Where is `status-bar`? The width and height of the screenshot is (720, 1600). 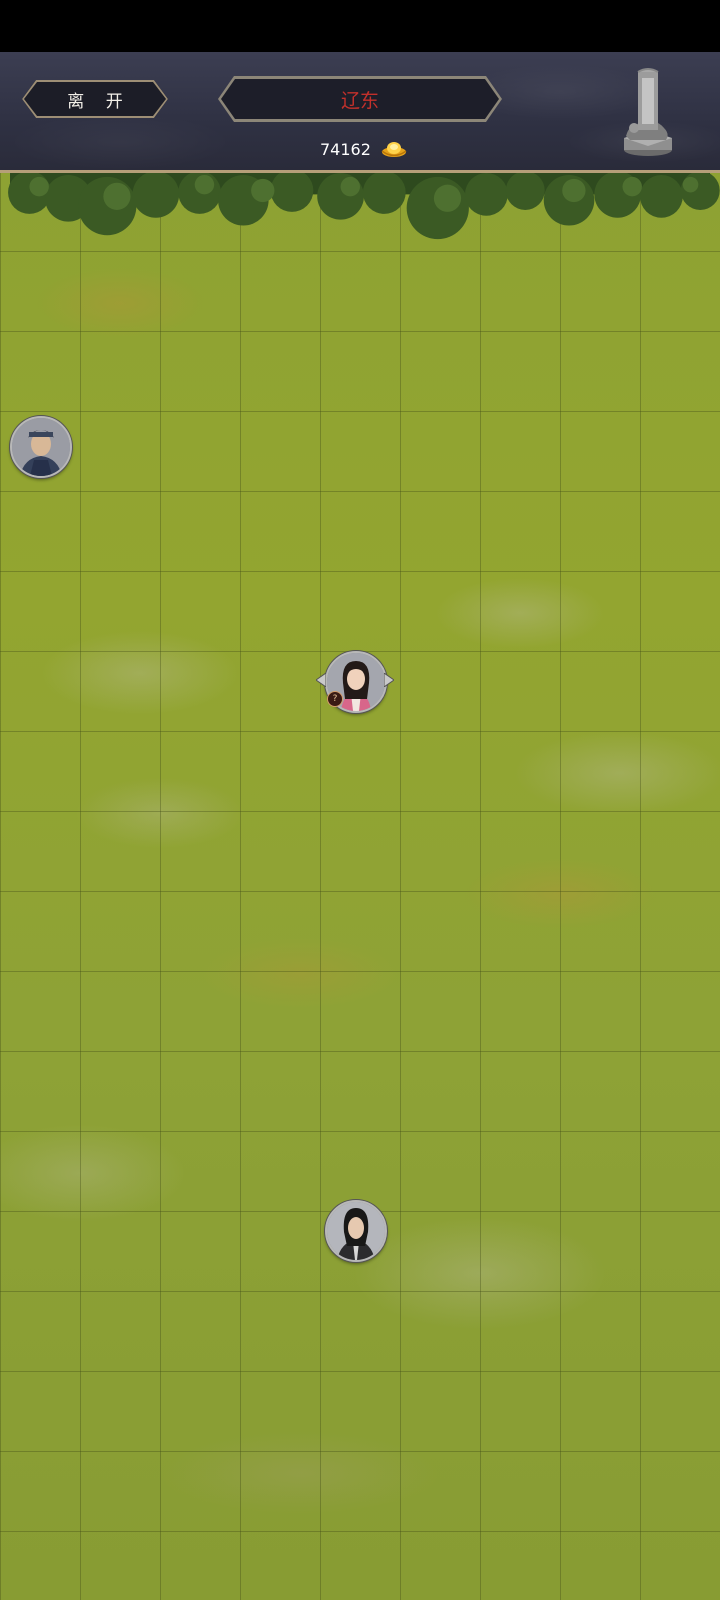
status-bar is located at coordinates (360, 26).